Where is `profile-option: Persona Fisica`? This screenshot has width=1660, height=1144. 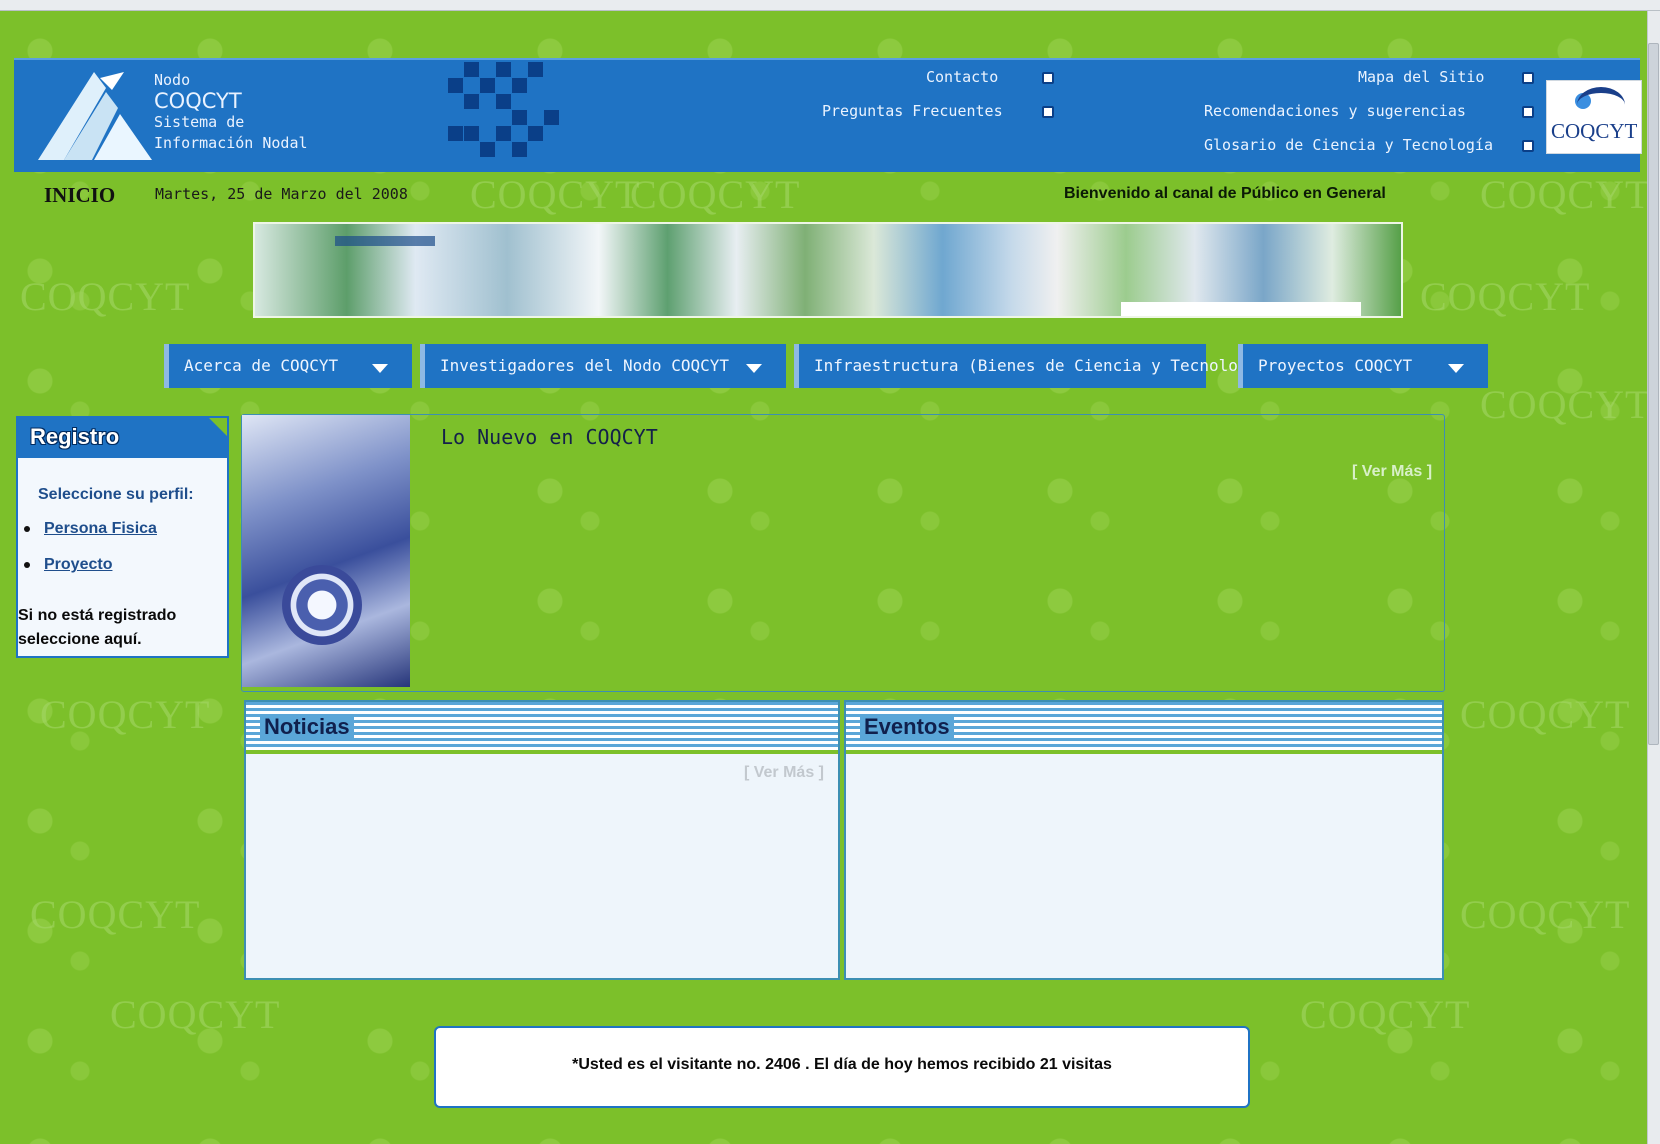 profile-option: Persona Fisica is located at coordinates (90, 529).